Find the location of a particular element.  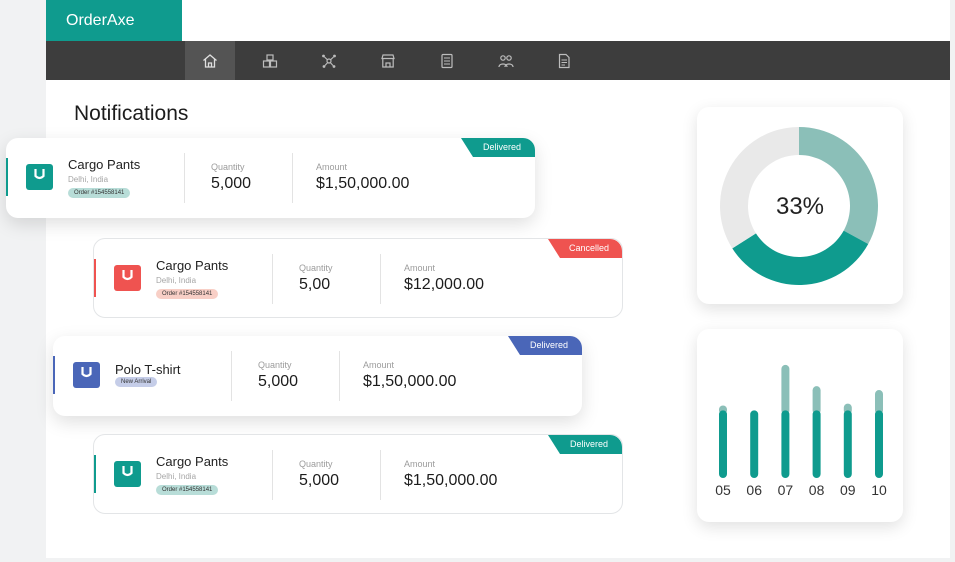

nav-orders is located at coordinates (447, 60).